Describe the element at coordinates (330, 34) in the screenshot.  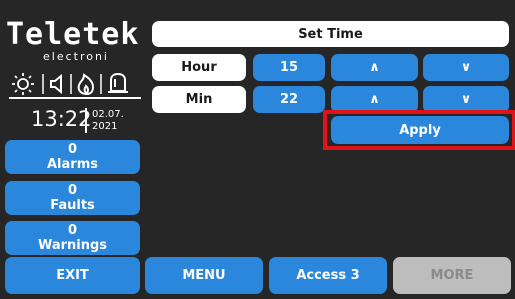
I see `set-time-title: Set Time` at that location.